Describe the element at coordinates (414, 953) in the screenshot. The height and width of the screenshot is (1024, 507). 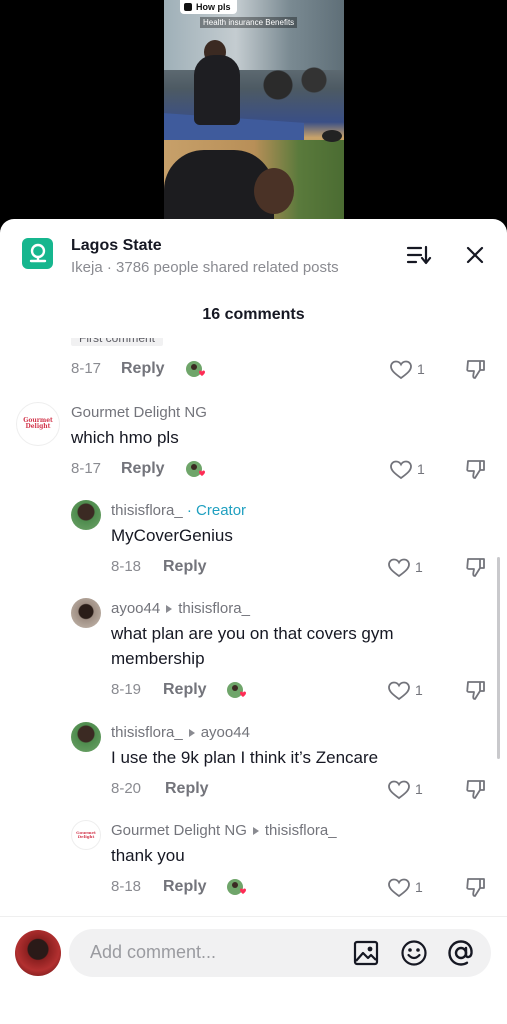
I see `emoji-icon` at that location.